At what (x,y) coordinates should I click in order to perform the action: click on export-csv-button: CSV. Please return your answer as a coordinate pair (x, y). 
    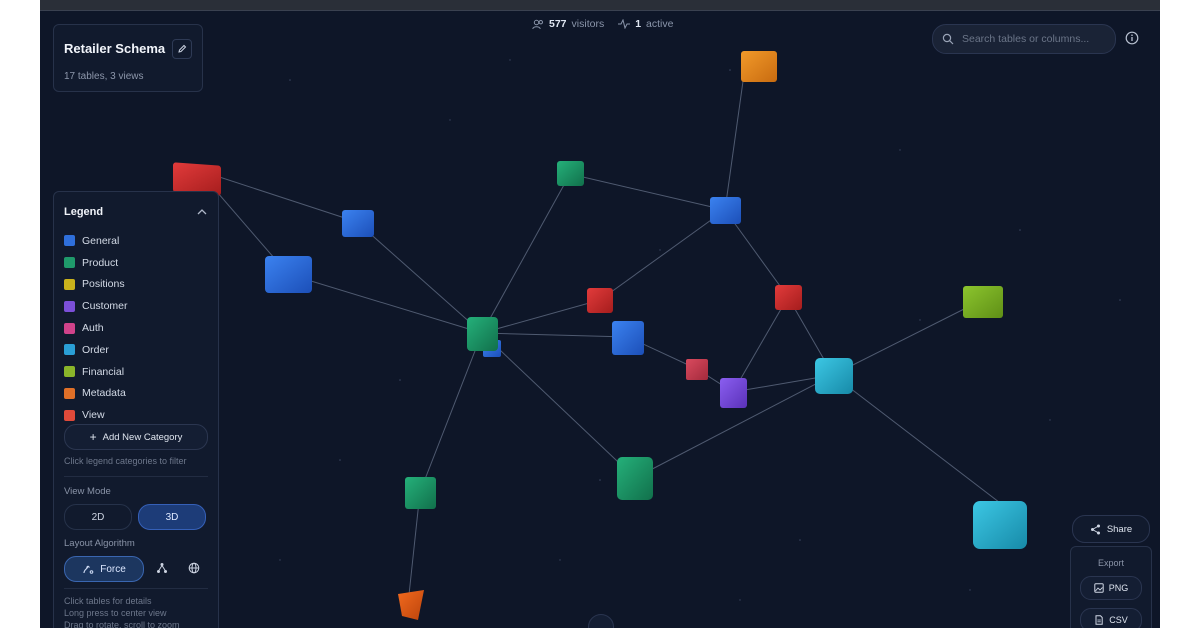
    Looking at the image, I should click on (1111, 618).